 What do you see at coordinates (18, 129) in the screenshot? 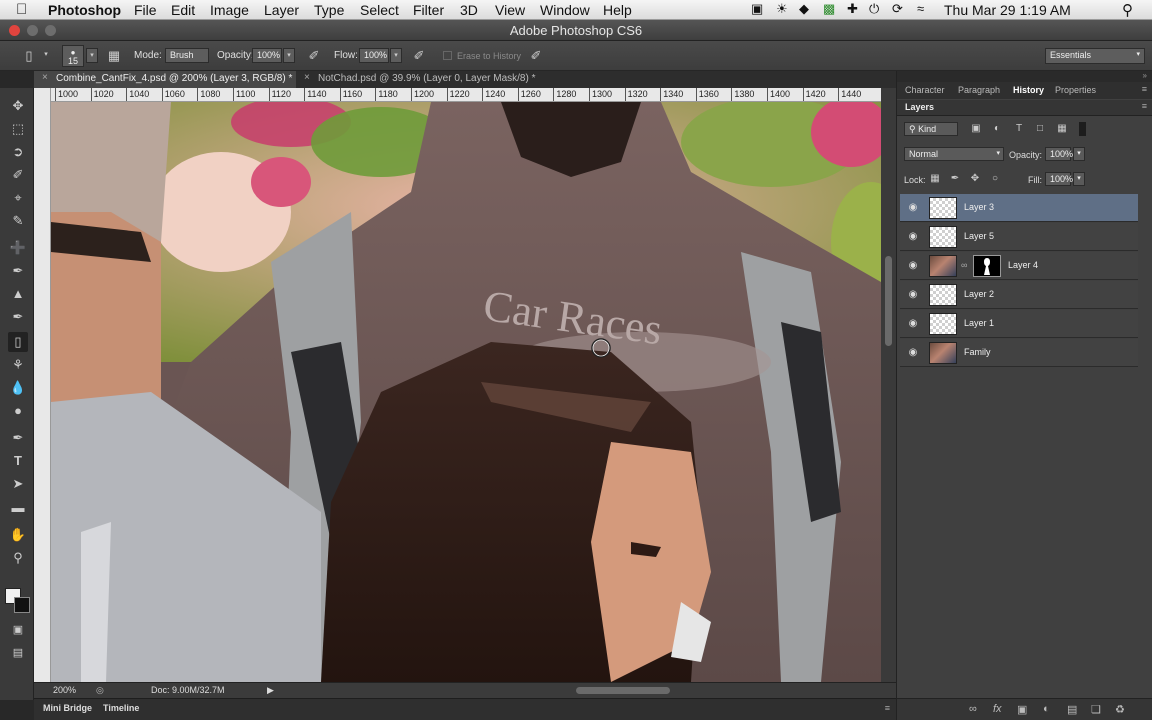
I see `marquee-tool-icon: ⬚` at bounding box center [18, 129].